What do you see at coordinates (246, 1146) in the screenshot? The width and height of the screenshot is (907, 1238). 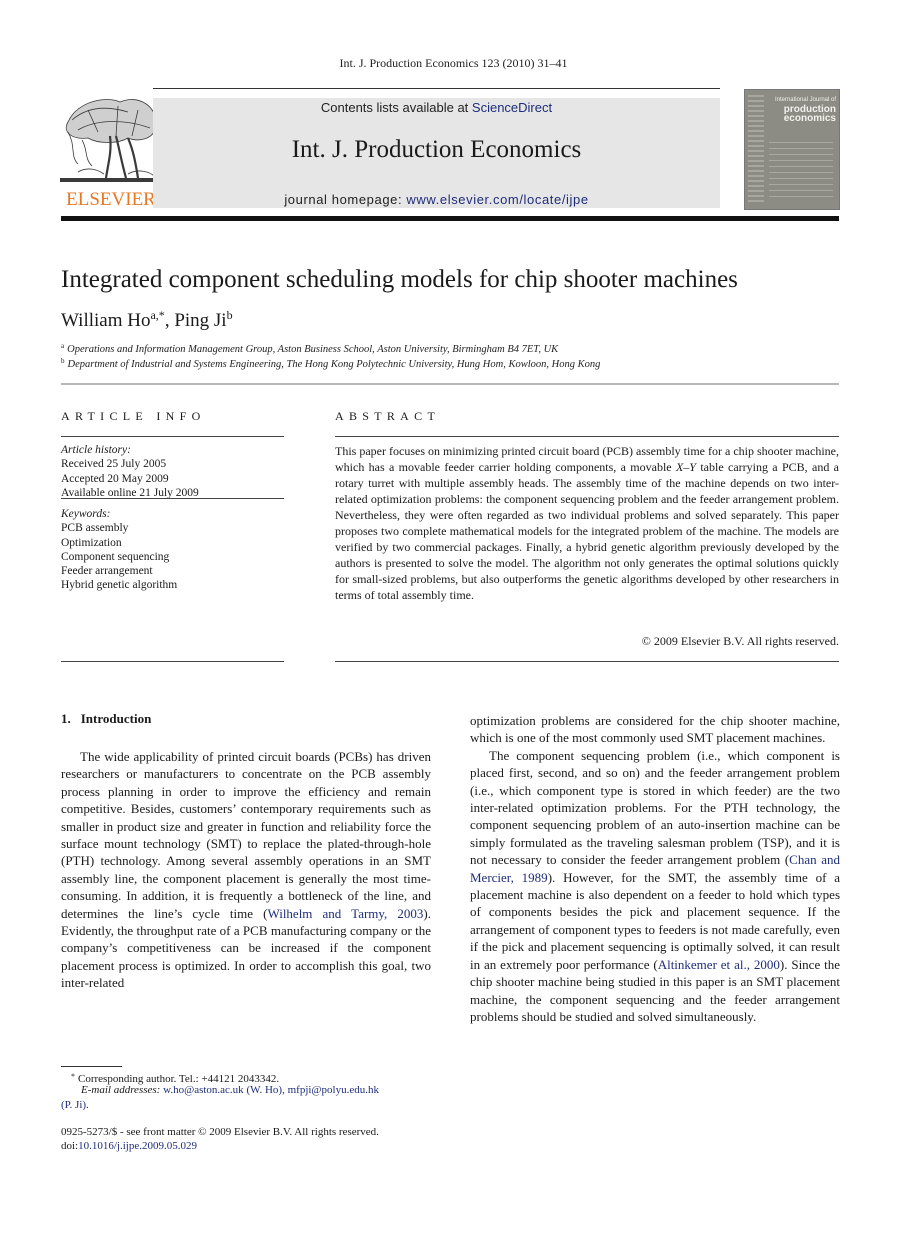 I see `doi-line: doi:10.1016/j.ijpe.2009.05.029` at bounding box center [246, 1146].